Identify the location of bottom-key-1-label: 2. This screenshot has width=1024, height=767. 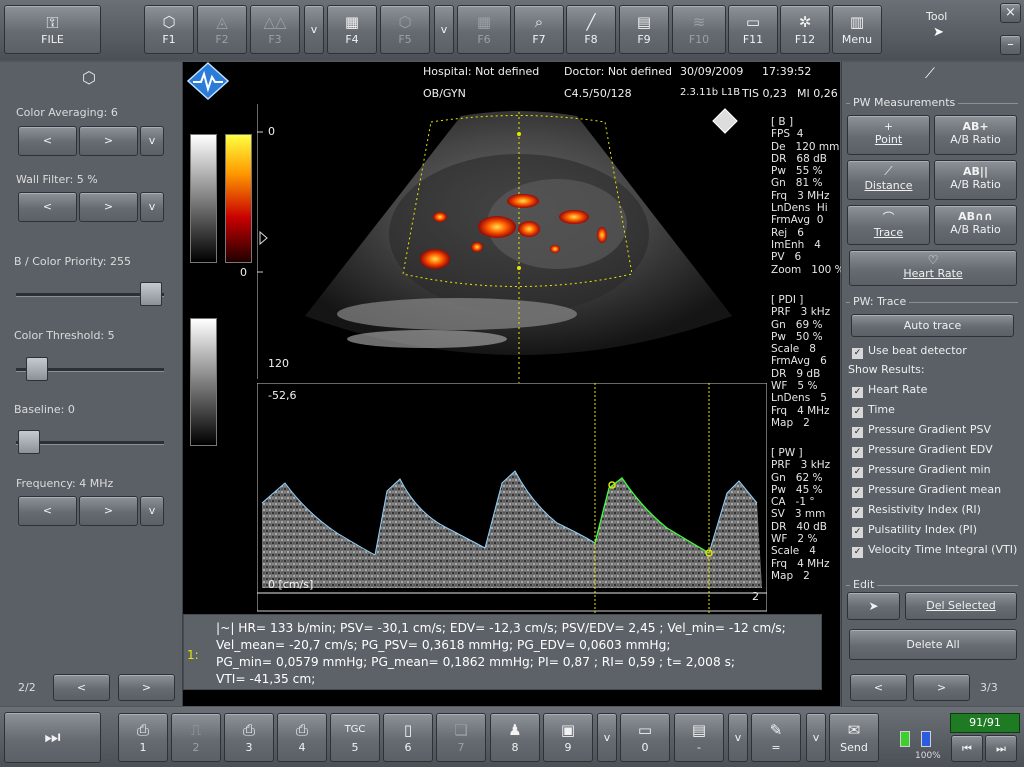
(196, 747).